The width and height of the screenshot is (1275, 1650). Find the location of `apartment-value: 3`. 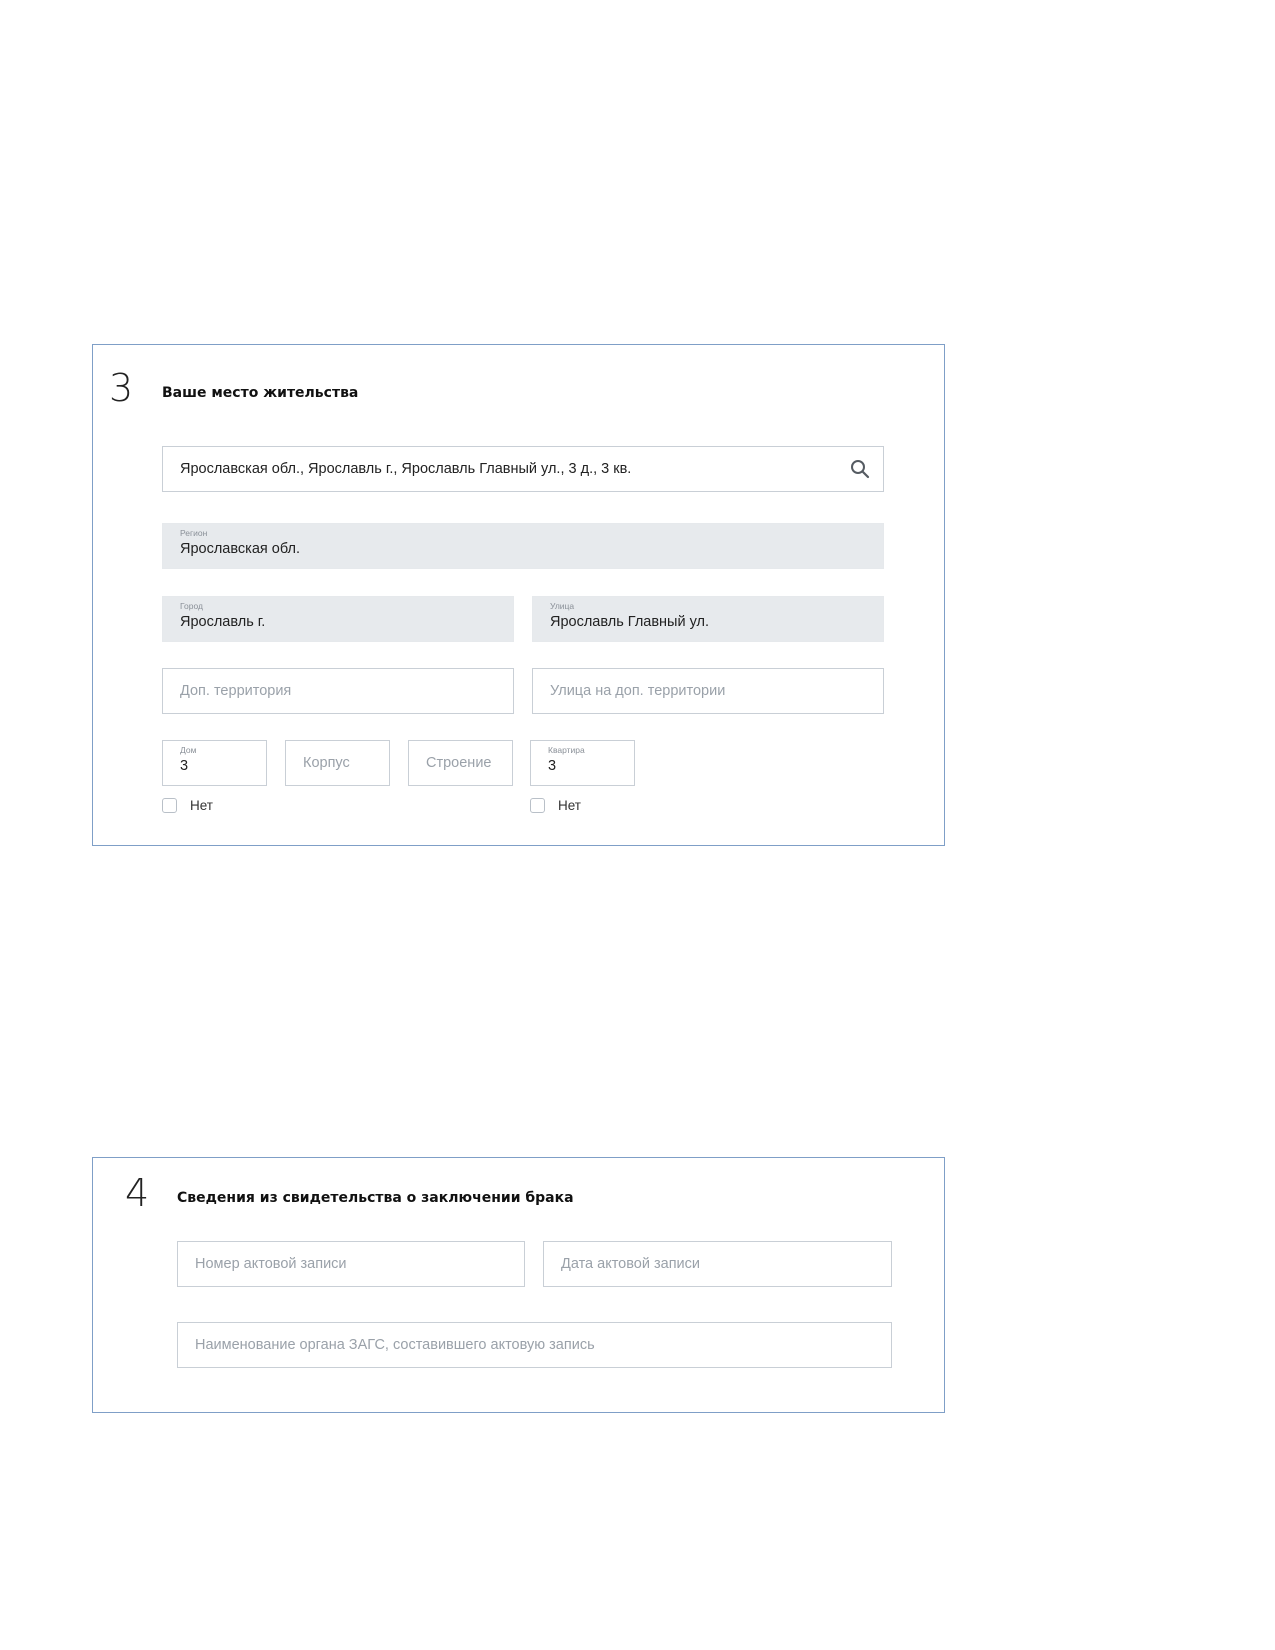

apartment-value: 3 is located at coordinates (552, 766).